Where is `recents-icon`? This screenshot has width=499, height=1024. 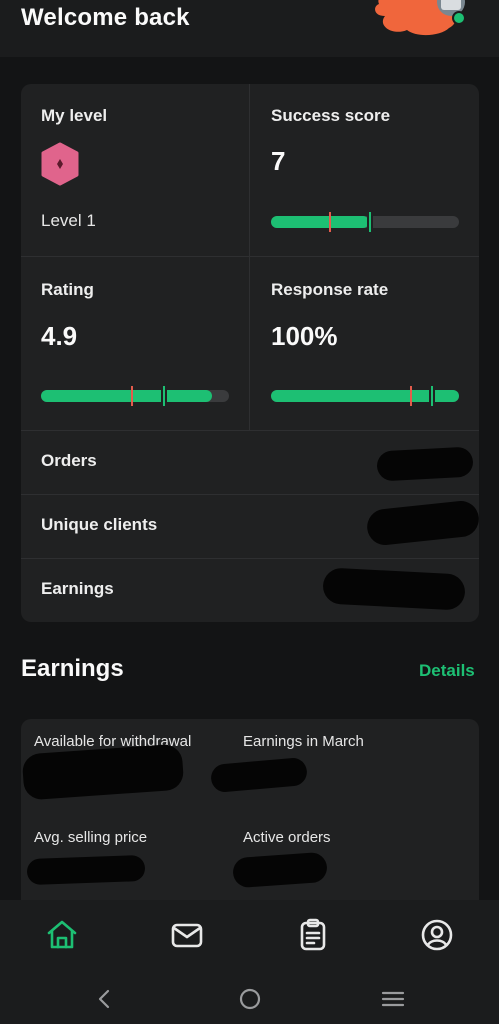
recents-icon is located at coordinates (393, 999).